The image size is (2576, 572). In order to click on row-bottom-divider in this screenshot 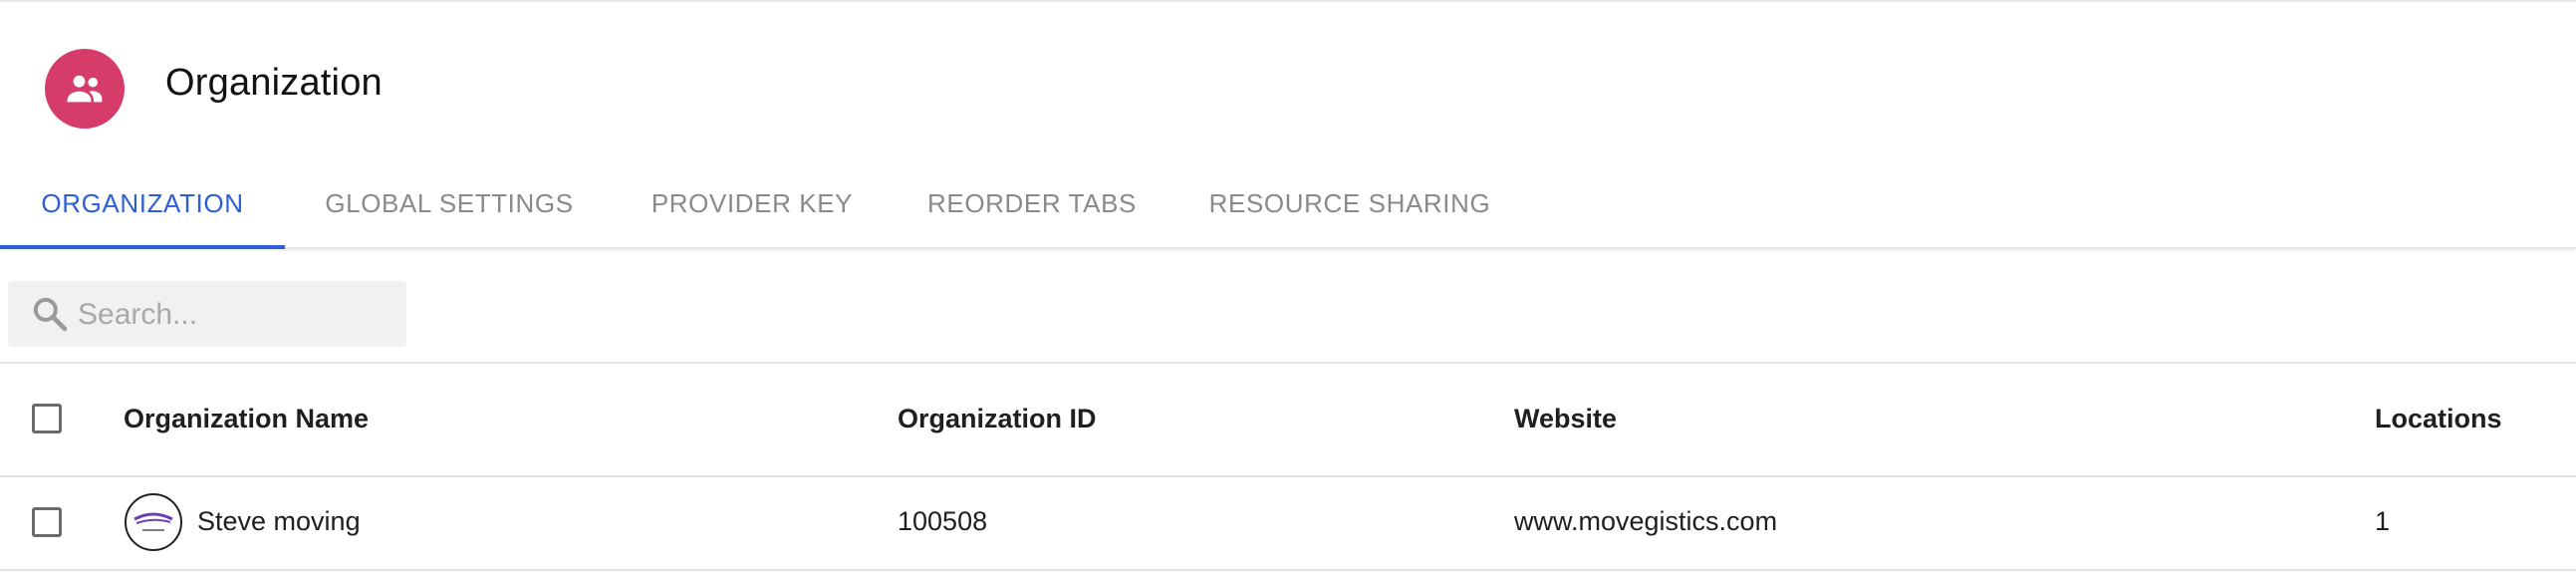, I will do `click(1288, 570)`.